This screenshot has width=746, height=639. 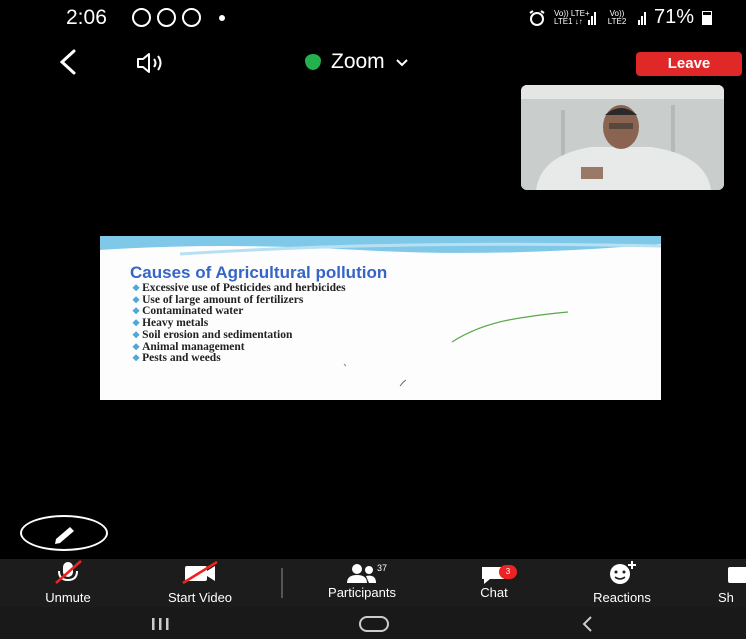 What do you see at coordinates (222, 17) in the screenshot?
I see `more-notifications-icon` at bounding box center [222, 17].